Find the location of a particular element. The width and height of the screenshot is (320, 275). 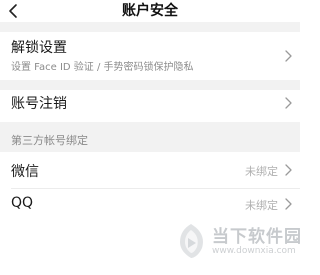

wechat-binding-status: 未绑定 is located at coordinates (261, 171).